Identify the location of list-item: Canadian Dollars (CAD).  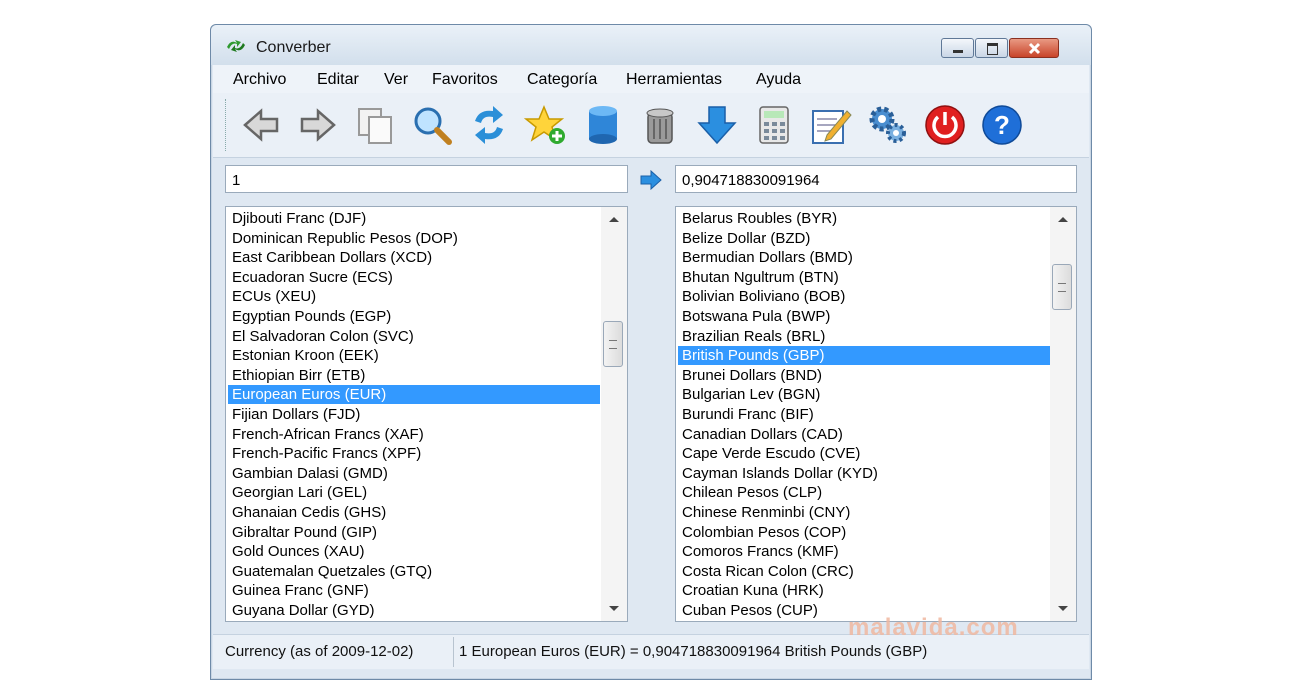
(864, 434).